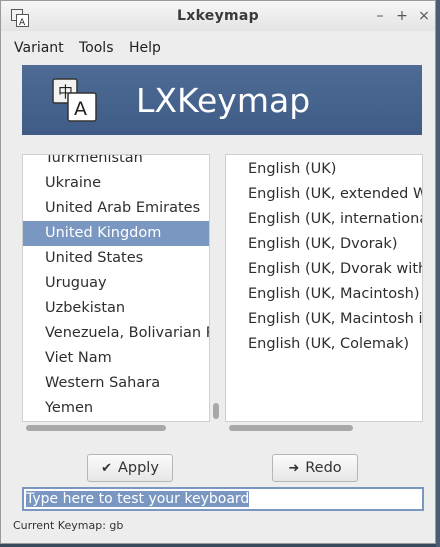  I want to click on apply-button: ✔ Apply, so click(130, 468).